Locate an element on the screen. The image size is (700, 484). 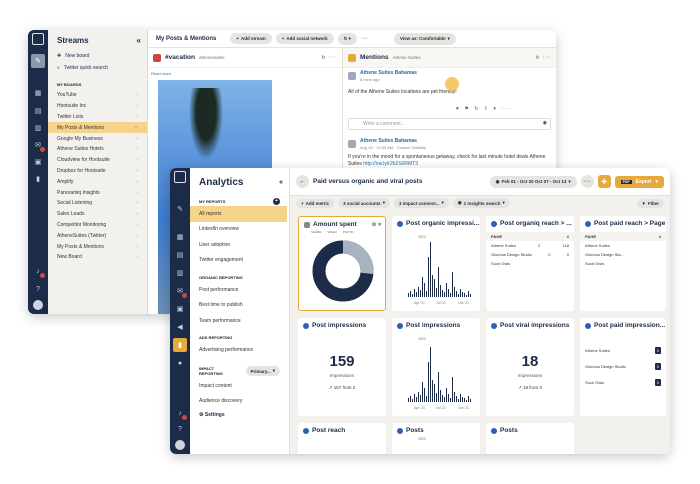
board-item: New Board › is located at coordinates (97, 257).